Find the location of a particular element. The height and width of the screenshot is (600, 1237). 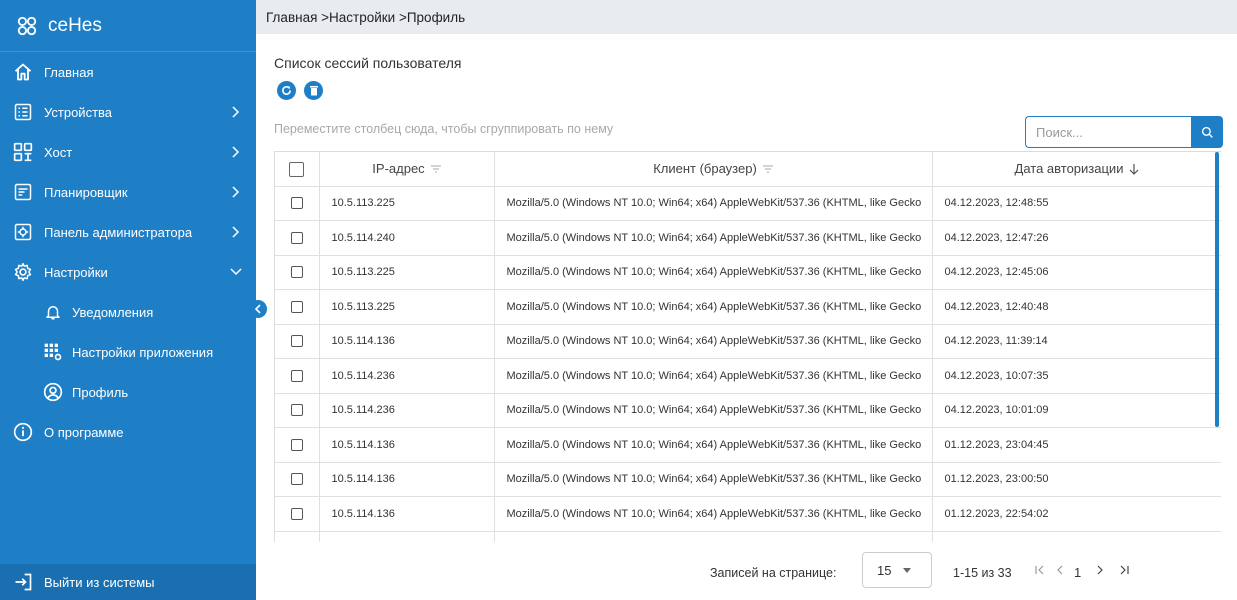

devices-icon is located at coordinates (23, 112).